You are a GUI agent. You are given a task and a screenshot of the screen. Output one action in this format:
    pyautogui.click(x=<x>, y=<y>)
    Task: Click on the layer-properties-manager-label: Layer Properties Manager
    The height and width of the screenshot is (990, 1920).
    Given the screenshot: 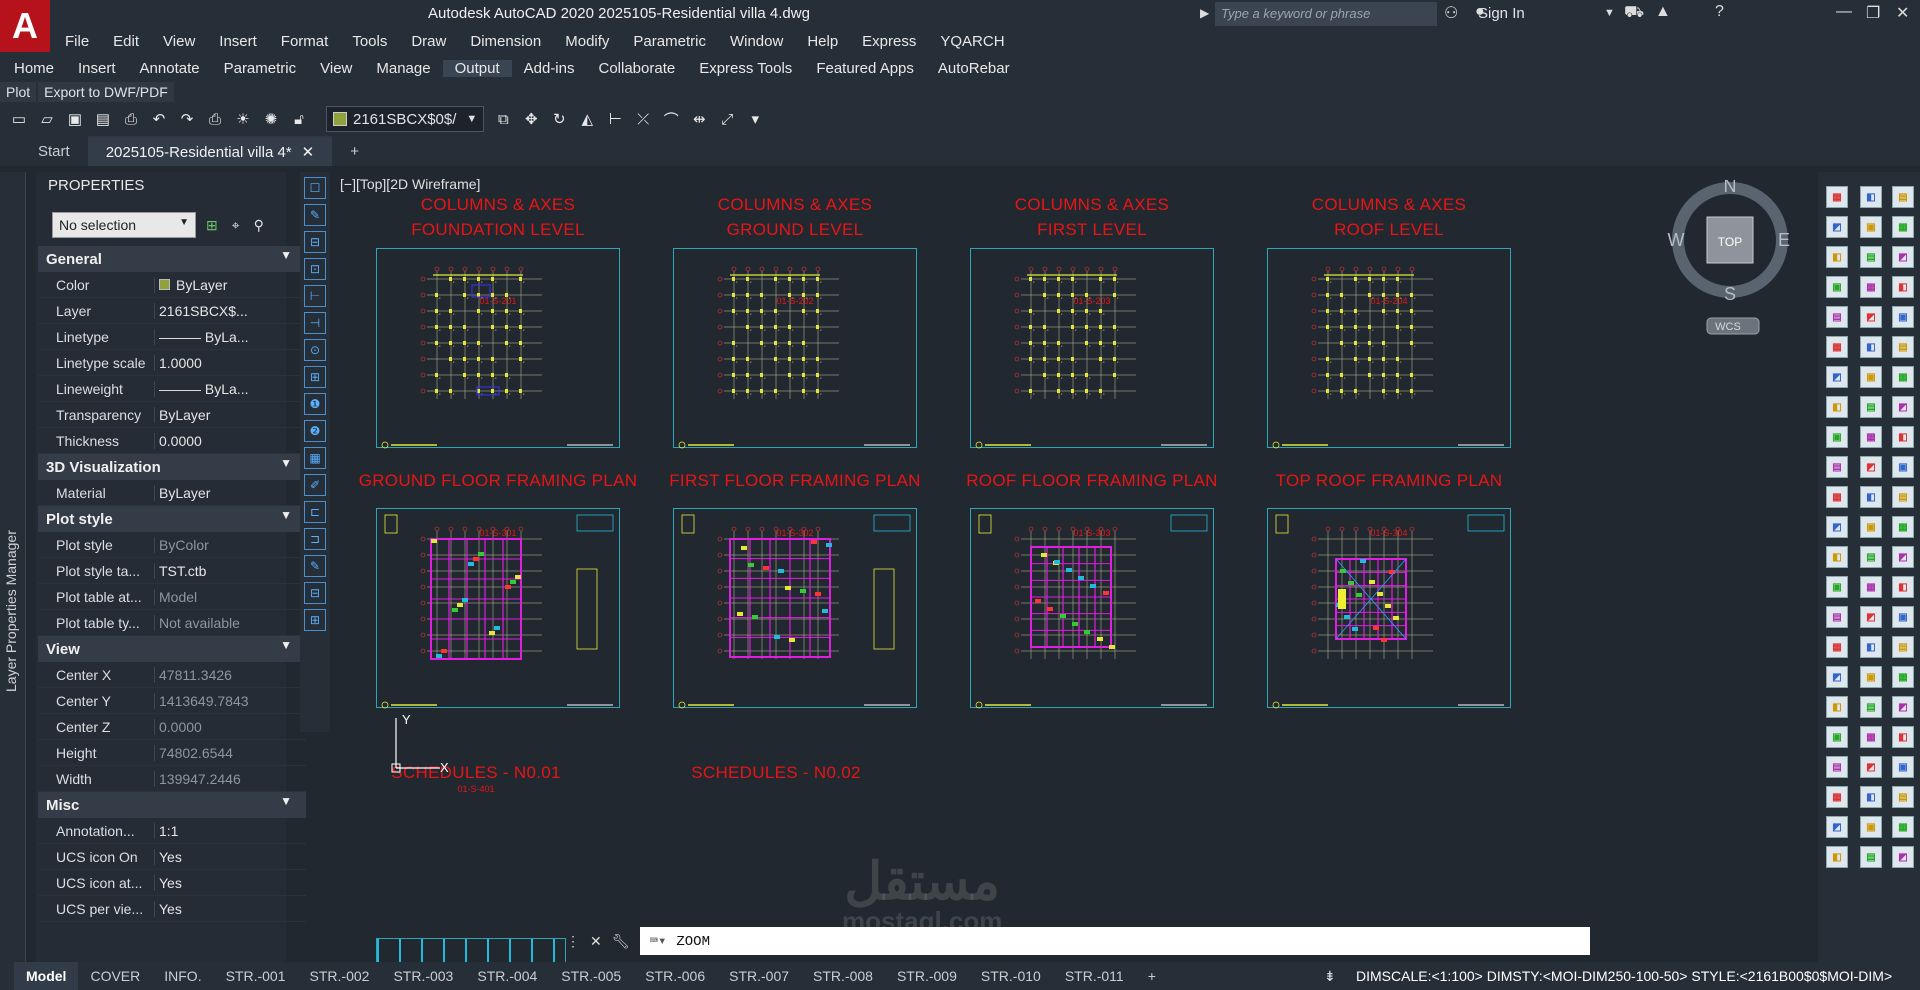 What is the action you would take?
    pyautogui.click(x=11, y=611)
    